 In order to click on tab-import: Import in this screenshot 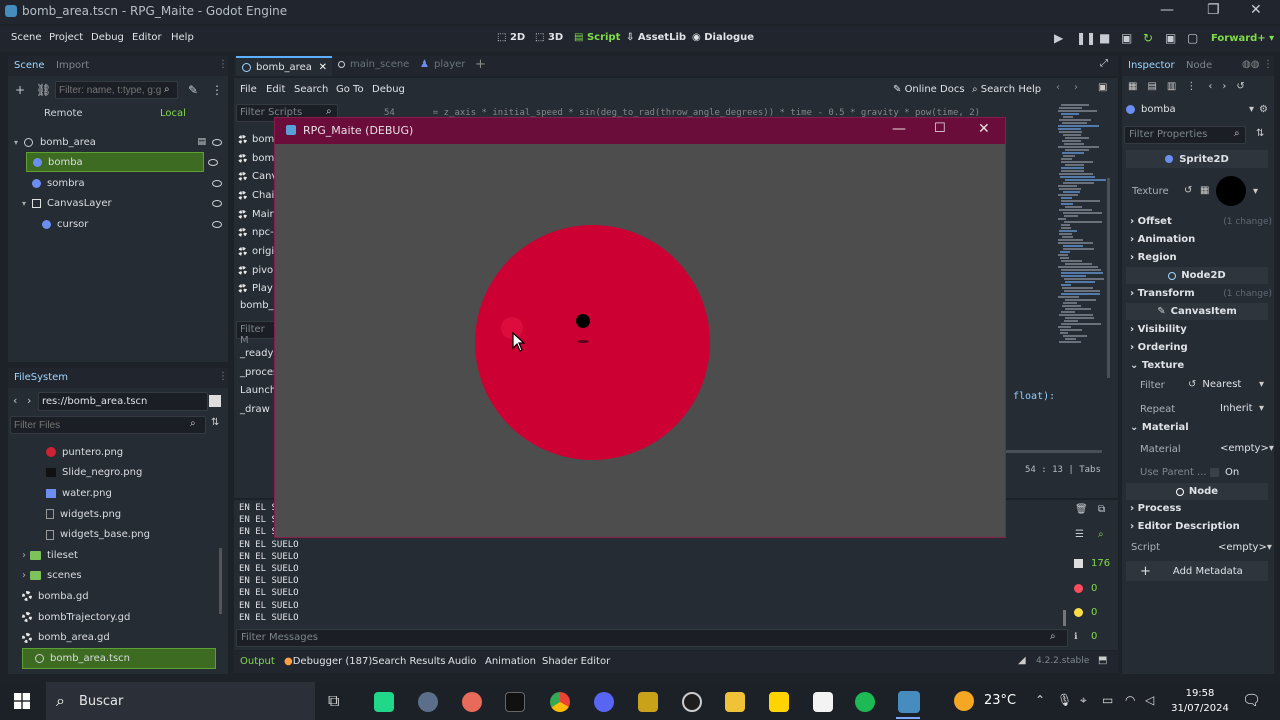, I will do `click(72, 65)`.